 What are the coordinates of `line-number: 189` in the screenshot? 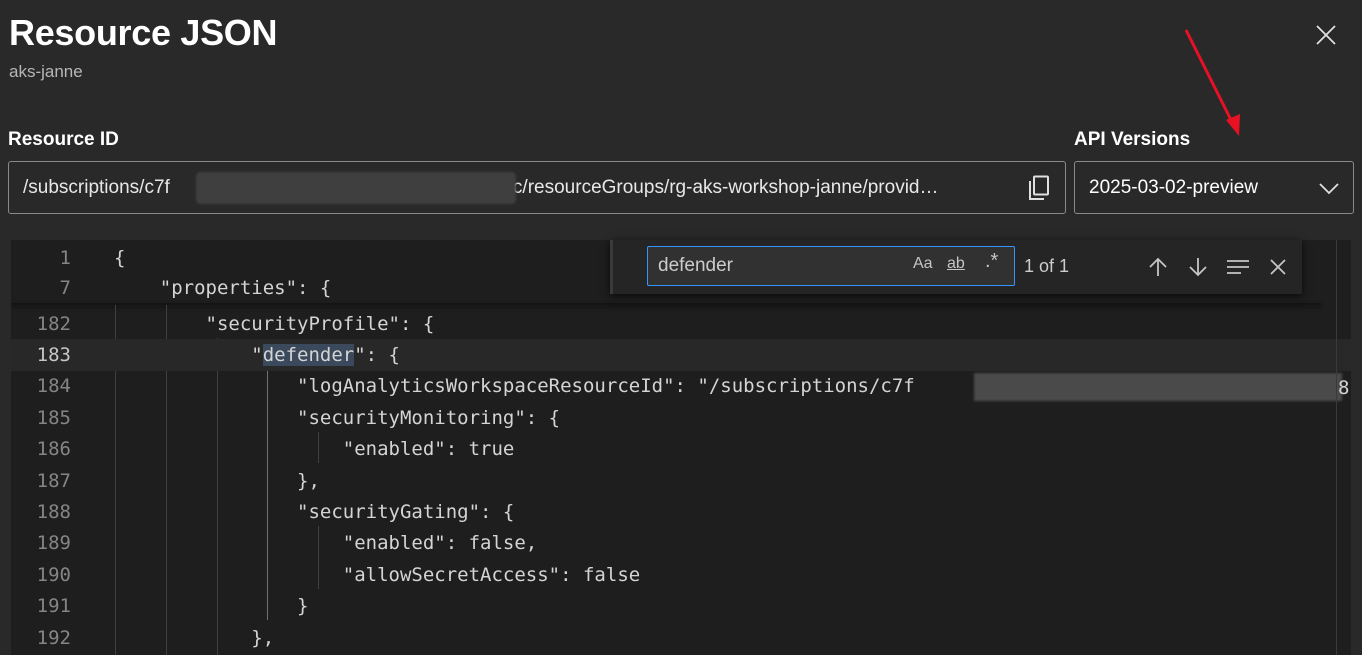 It's located at (53, 543).